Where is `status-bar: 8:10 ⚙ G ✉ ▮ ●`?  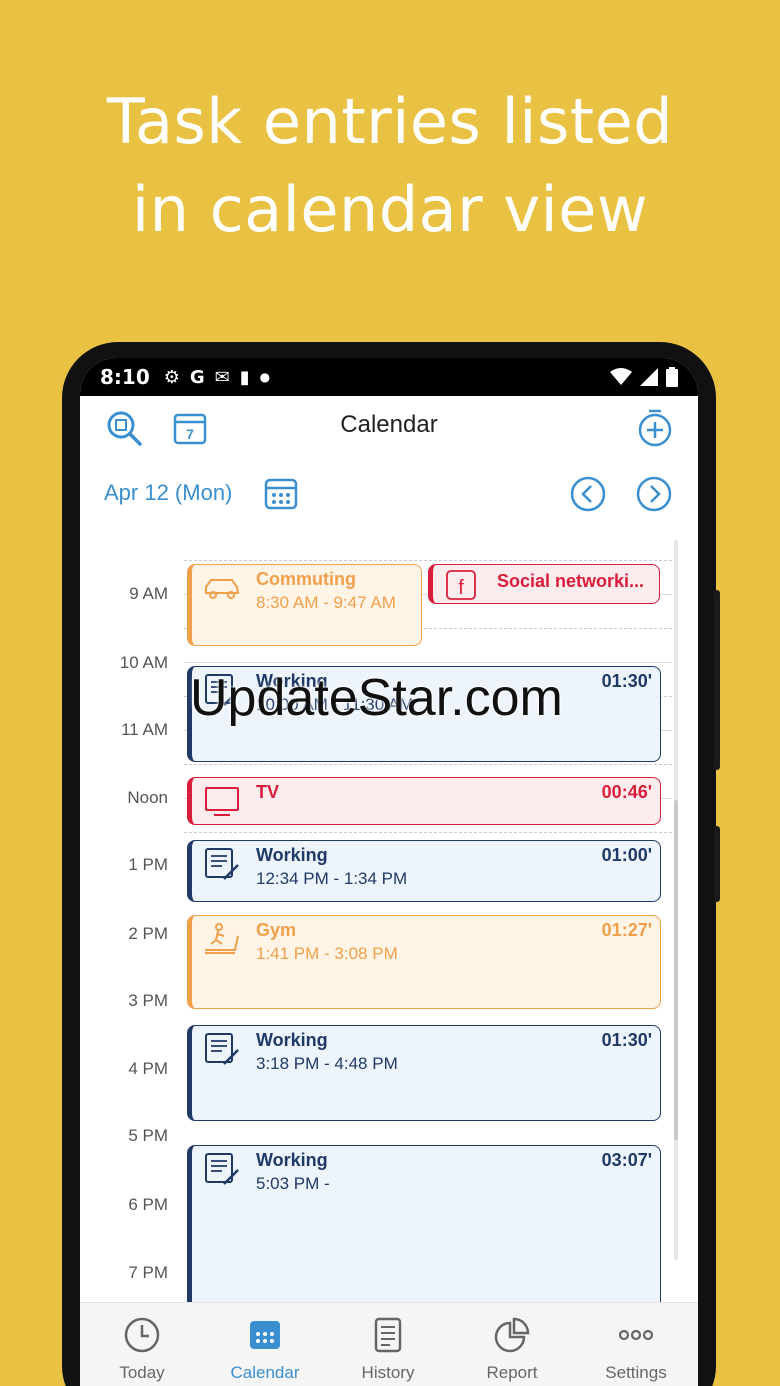
status-bar: 8:10 ⚙ G ✉ ▮ ● is located at coordinates (389, 377).